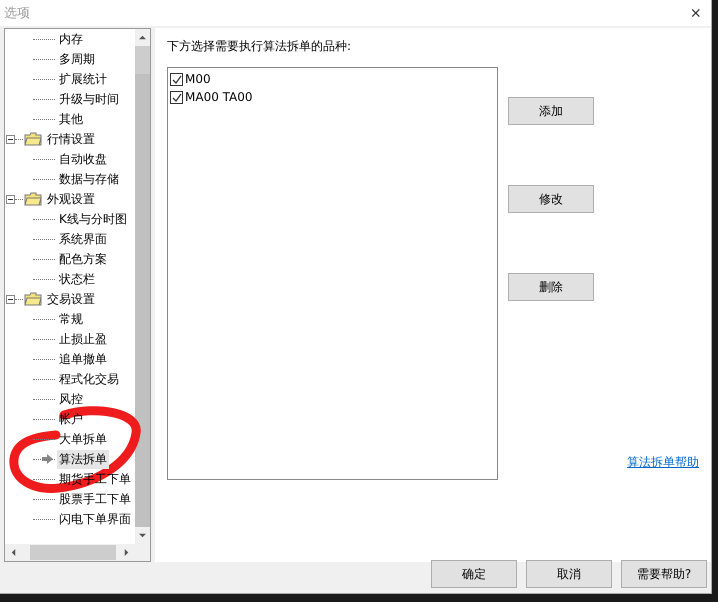  I want to click on close-button: ×, so click(695, 13).